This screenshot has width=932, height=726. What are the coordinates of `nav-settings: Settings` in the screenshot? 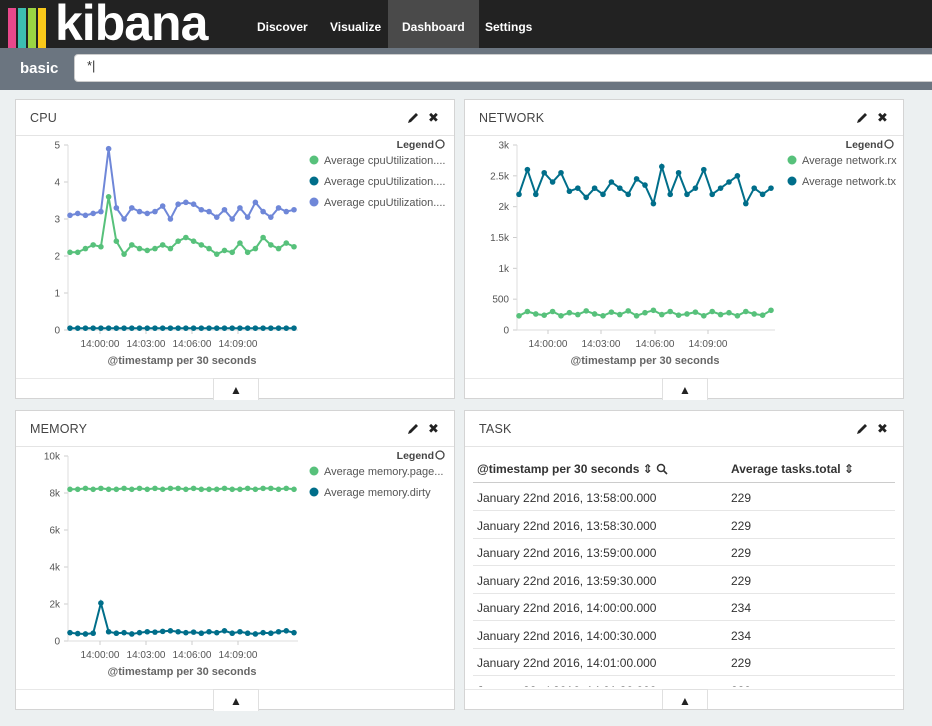 It's located at (508, 24).